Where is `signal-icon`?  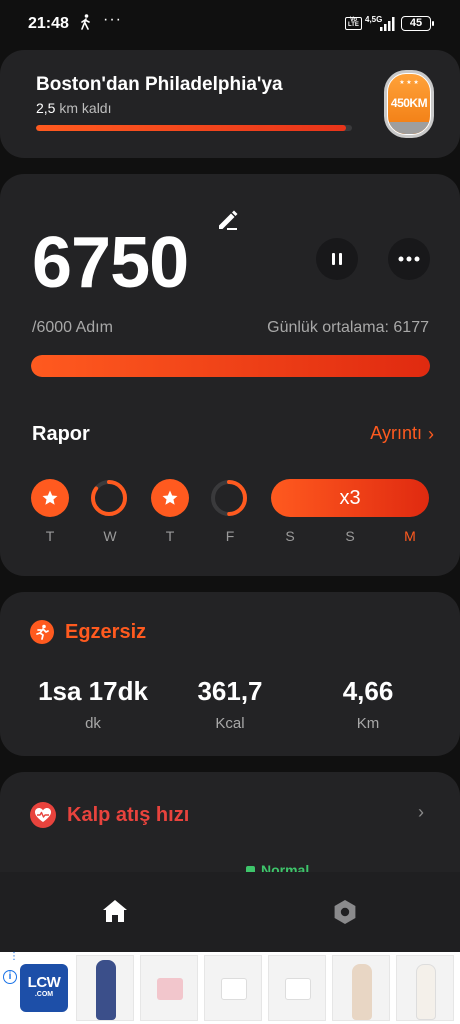 signal-icon is located at coordinates (388, 26).